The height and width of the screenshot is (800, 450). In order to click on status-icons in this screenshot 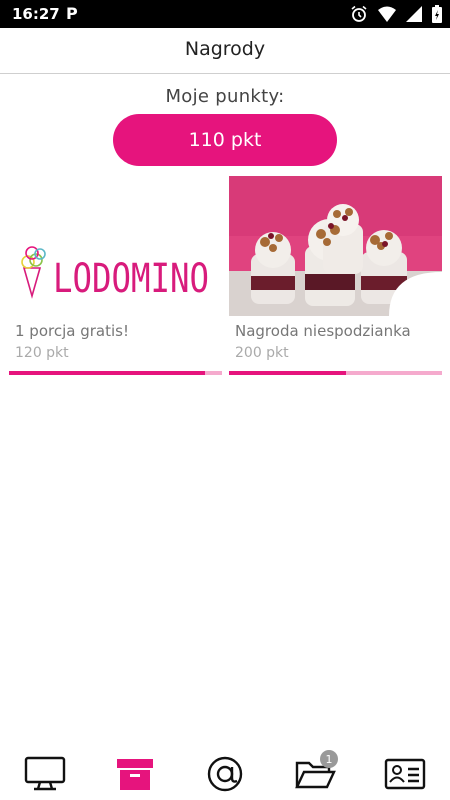, I will do `click(396, 14)`.